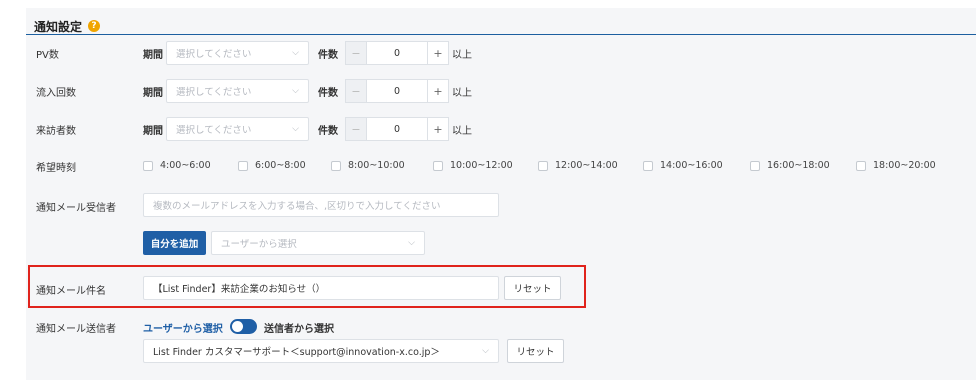  Describe the element at coordinates (185, 165) in the screenshot. I see `time-option-label: 4:00~6:00` at that location.